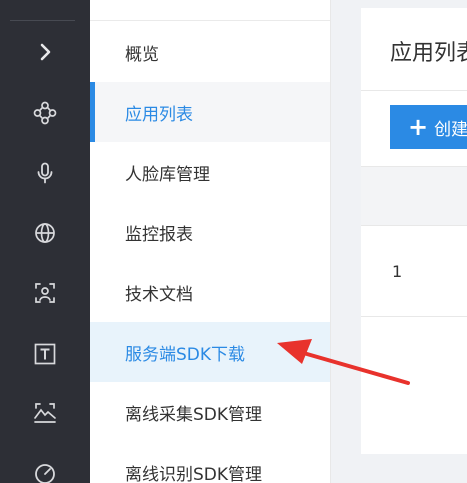 The width and height of the screenshot is (467, 483). Describe the element at coordinates (210, 20) in the screenshot. I see `menu-top-divider` at that location.